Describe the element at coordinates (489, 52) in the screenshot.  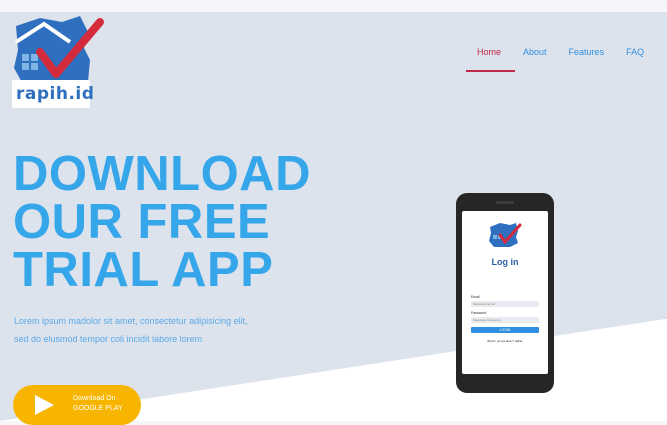
I see `nav-home: Home` at that location.